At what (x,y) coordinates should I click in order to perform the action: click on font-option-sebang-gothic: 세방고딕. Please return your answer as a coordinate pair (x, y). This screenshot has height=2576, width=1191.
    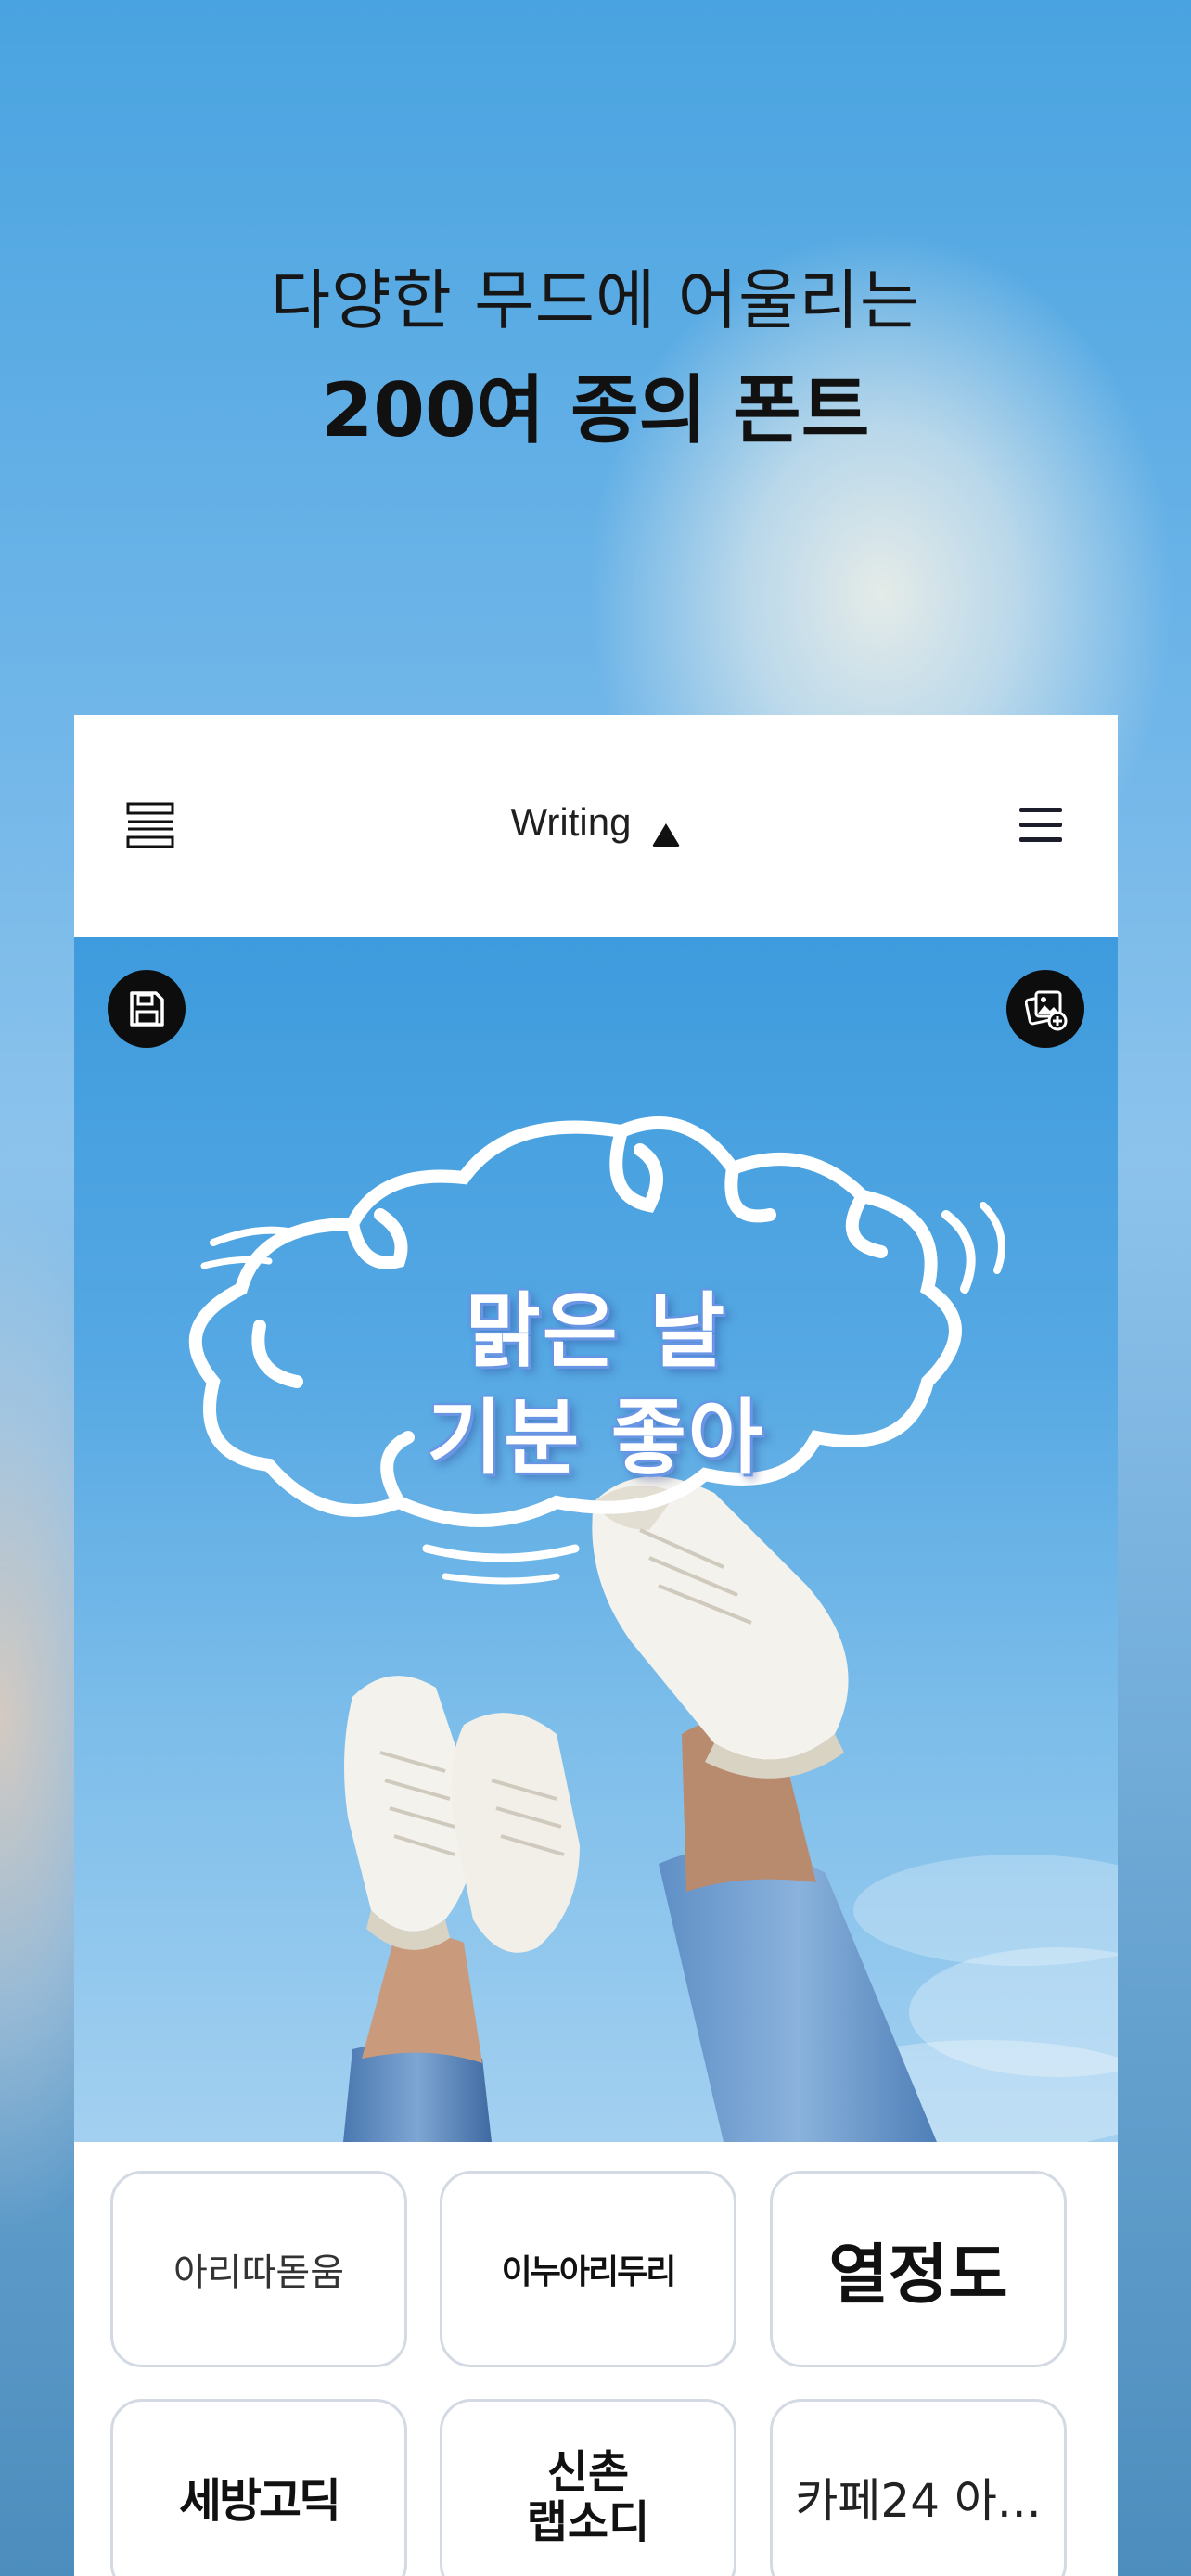
    Looking at the image, I should click on (258, 2487).